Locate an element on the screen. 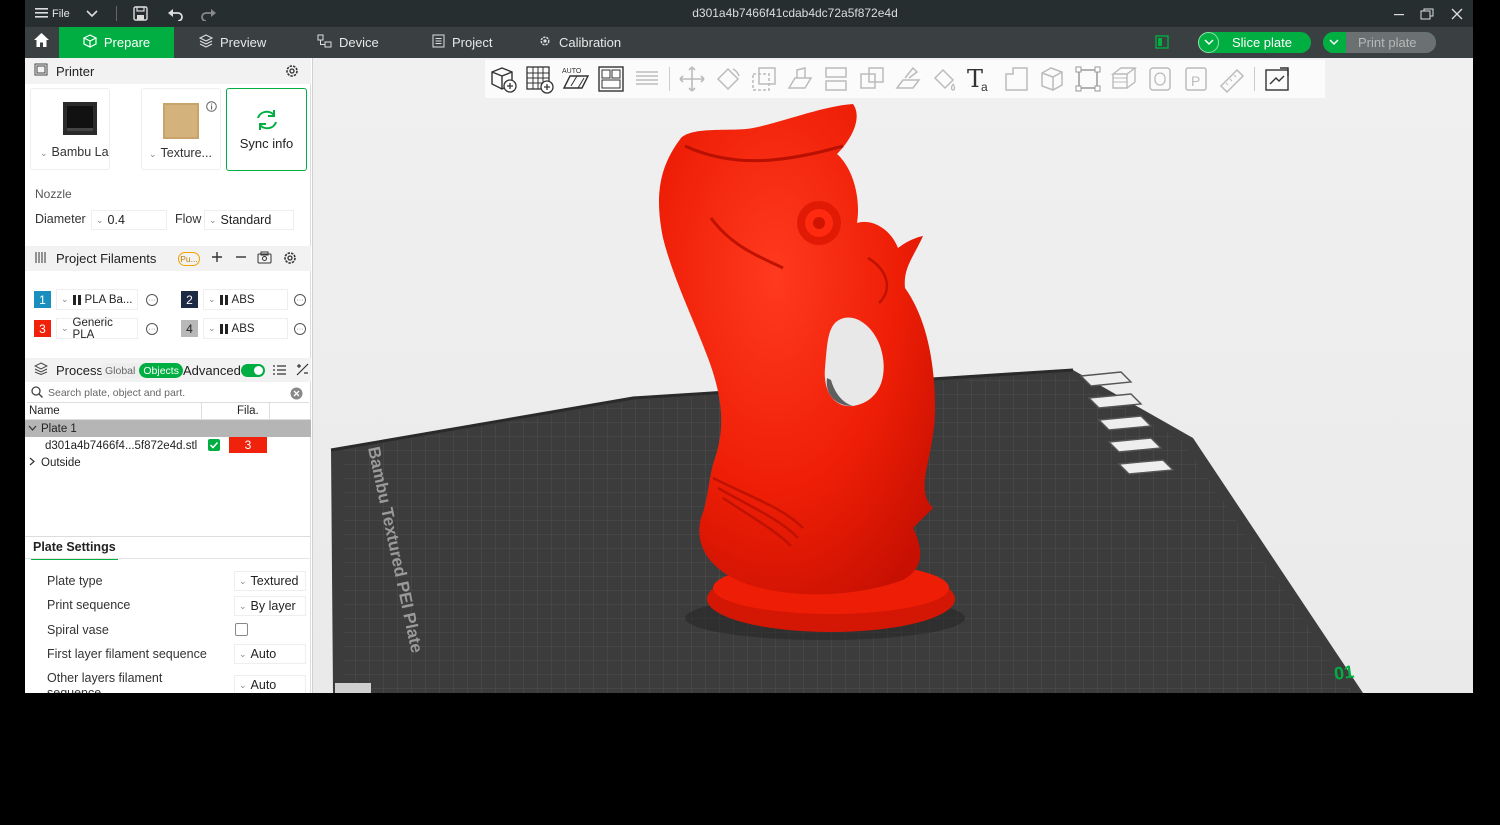 This screenshot has height=825, width=1500. printer-settings-icon is located at coordinates (292, 72).